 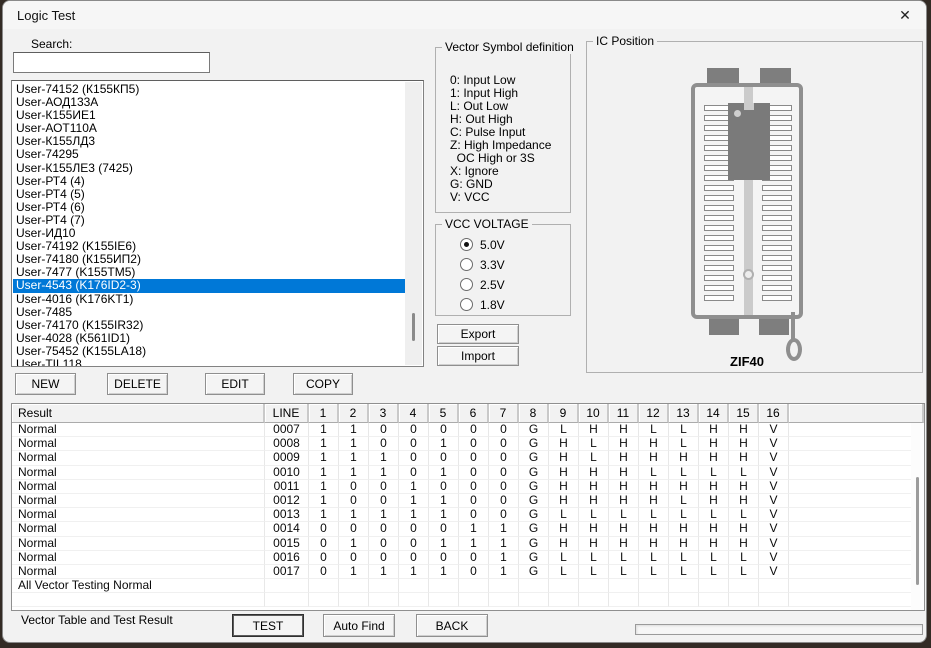 What do you see at coordinates (684, 413) in the screenshot?
I see `column-header: 13` at bounding box center [684, 413].